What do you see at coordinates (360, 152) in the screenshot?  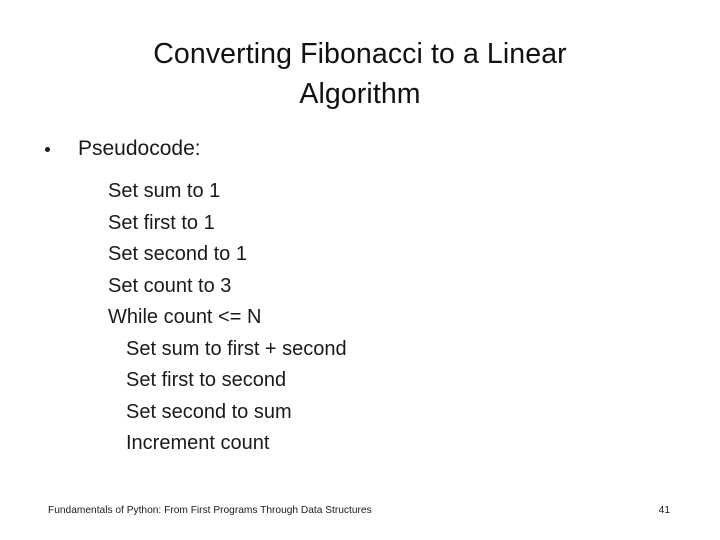 I see `bullet-item-pseudocode: Pseudocode:` at bounding box center [360, 152].